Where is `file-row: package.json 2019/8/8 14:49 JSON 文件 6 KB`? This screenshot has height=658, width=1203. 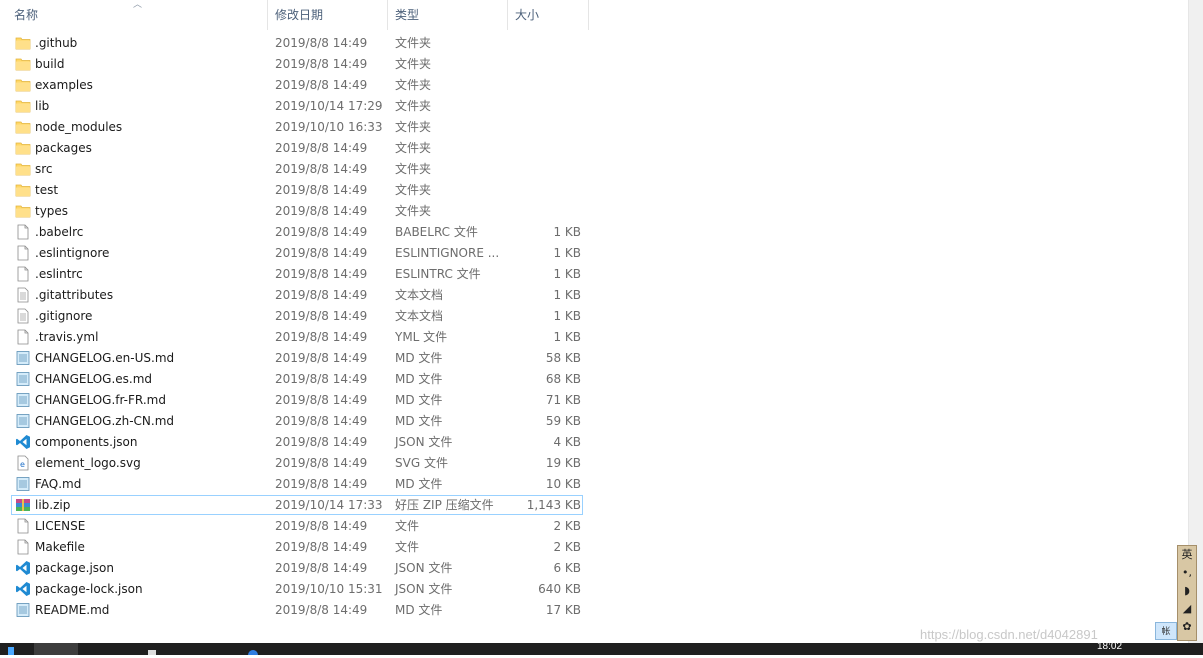 file-row: package.json 2019/8/8 14:49 JSON 文件 6 KB is located at coordinates (594, 568).